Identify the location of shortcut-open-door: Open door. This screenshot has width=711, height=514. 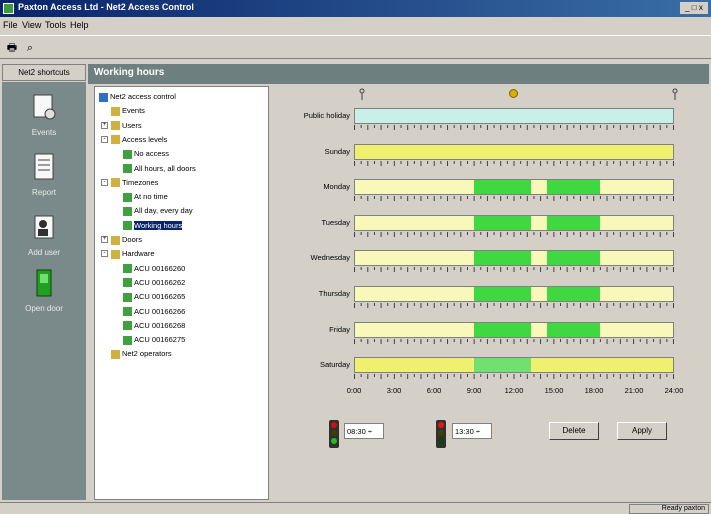
(44, 296).